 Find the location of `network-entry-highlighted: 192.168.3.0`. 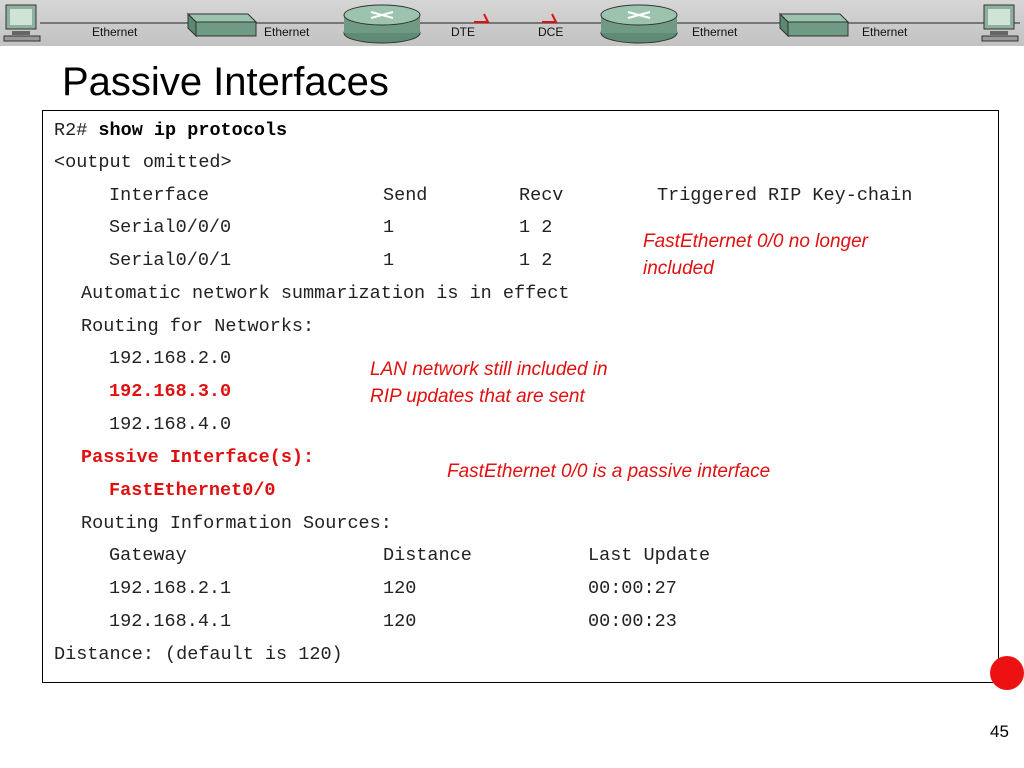

network-entry-highlighted: 192.168.3.0 is located at coordinates (170, 391).